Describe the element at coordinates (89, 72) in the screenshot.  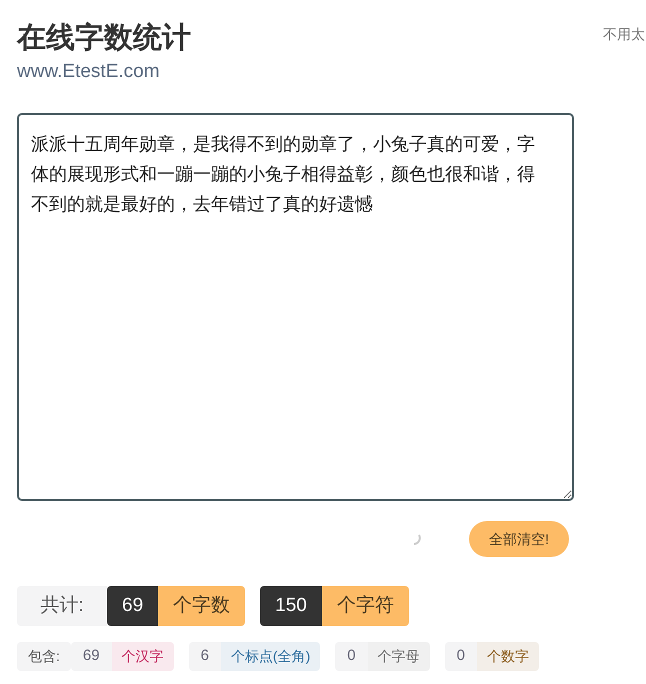
I see `site-url: www.EtestE.com` at that location.